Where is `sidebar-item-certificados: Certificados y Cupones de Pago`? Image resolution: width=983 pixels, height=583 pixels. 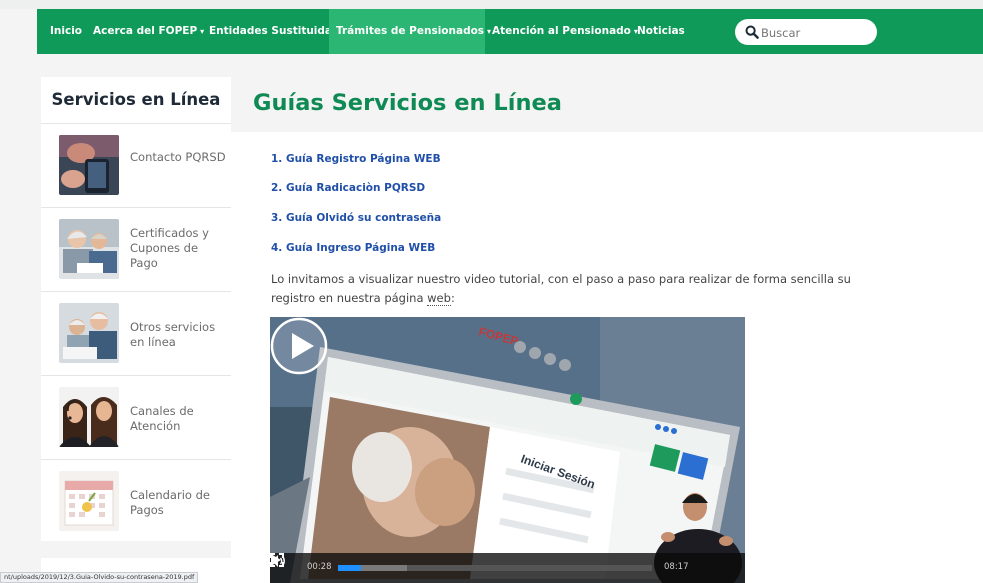 sidebar-item-certificados: Certificados y Cupones de Pago is located at coordinates (136, 249).